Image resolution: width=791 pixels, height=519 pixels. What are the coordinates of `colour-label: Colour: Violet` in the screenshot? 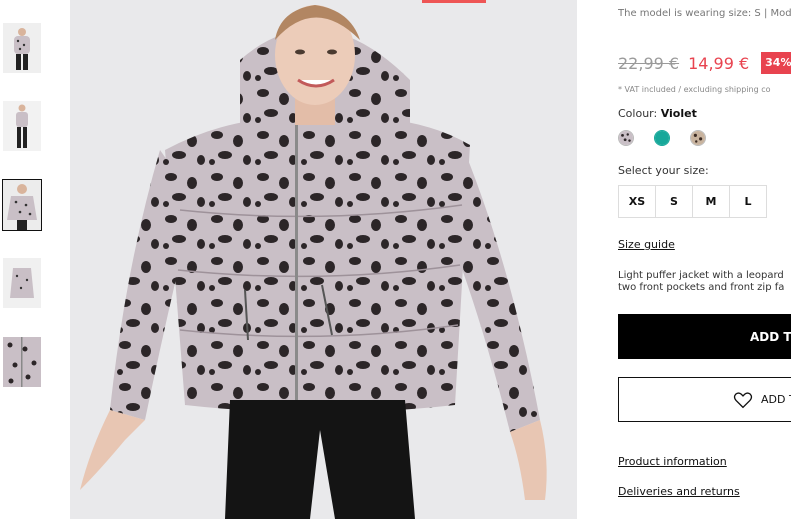 It's located at (657, 113).